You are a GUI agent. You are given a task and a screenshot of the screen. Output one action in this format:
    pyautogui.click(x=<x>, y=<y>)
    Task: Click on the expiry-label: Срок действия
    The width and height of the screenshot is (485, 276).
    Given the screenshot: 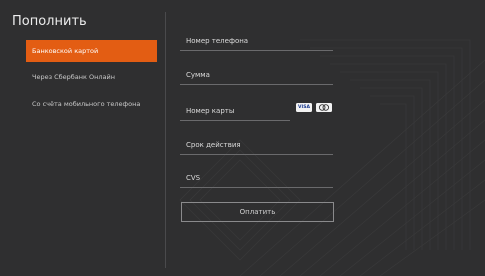 What is the action you would take?
    pyautogui.click(x=213, y=145)
    